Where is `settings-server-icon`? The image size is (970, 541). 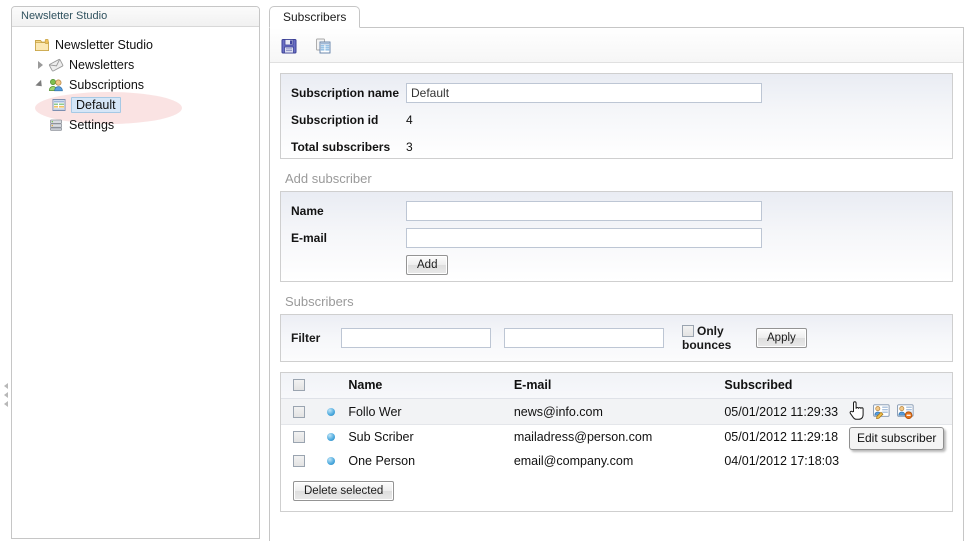 settings-server-icon is located at coordinates (56, 125).